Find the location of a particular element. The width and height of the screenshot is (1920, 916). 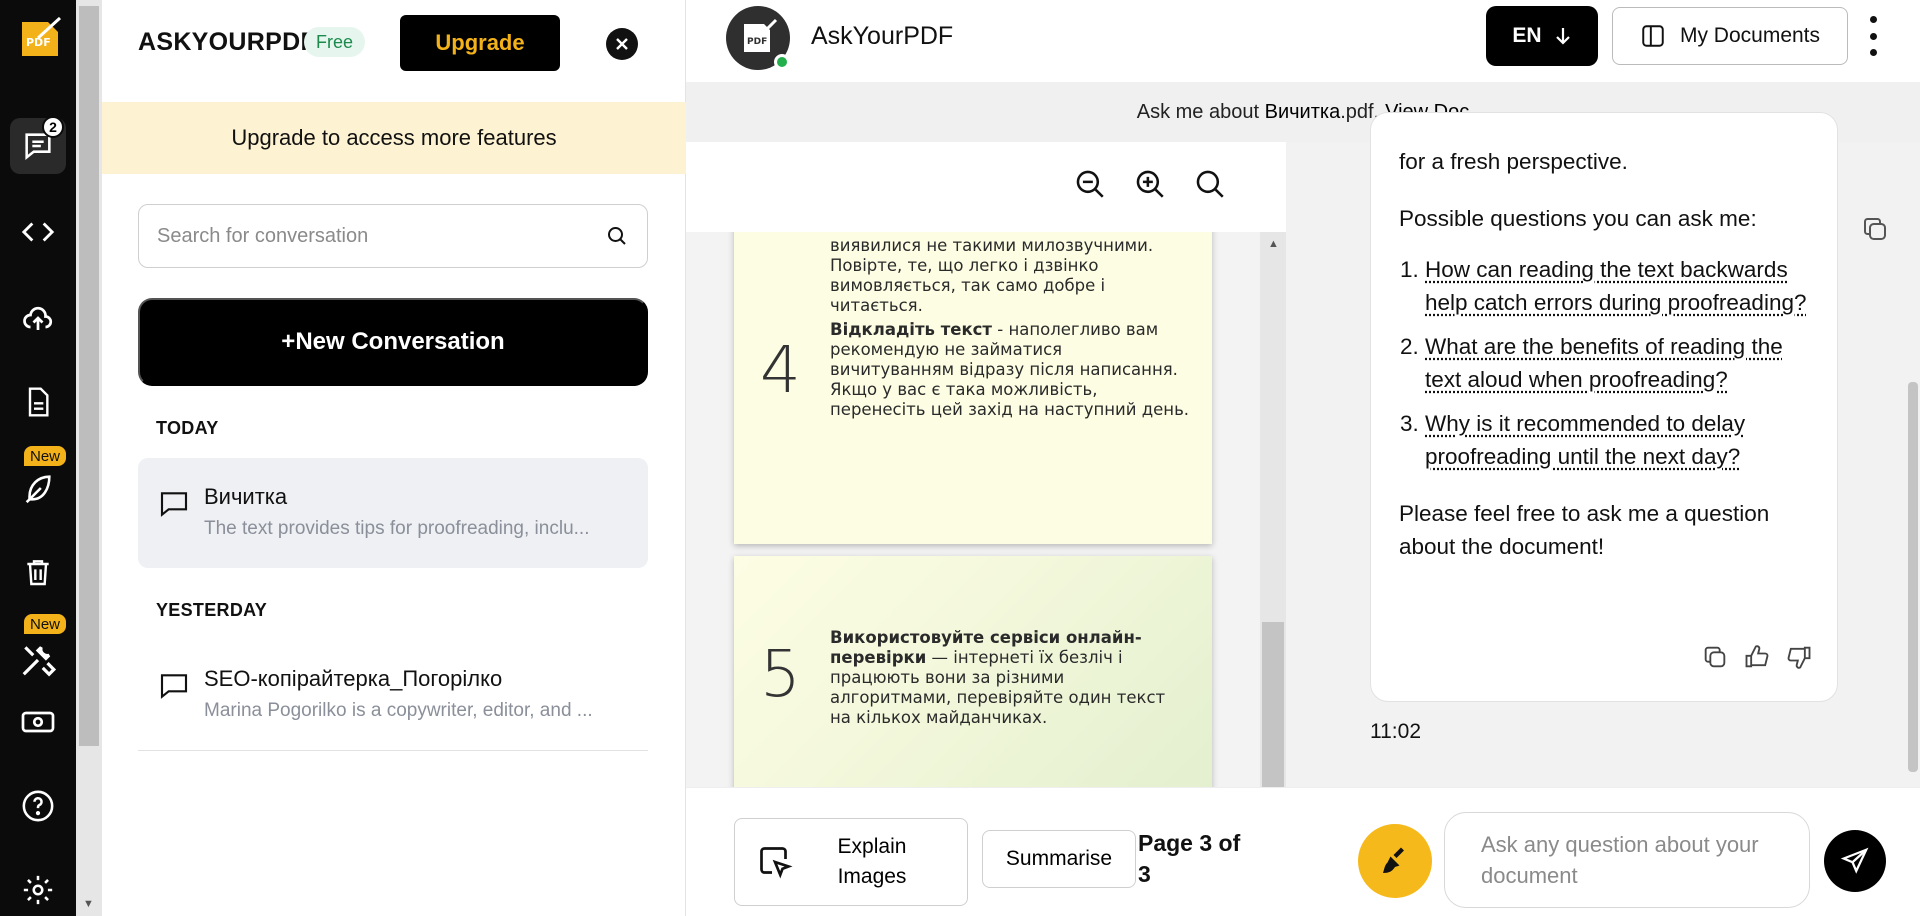

money-icon is located at coordinates (38, 722).